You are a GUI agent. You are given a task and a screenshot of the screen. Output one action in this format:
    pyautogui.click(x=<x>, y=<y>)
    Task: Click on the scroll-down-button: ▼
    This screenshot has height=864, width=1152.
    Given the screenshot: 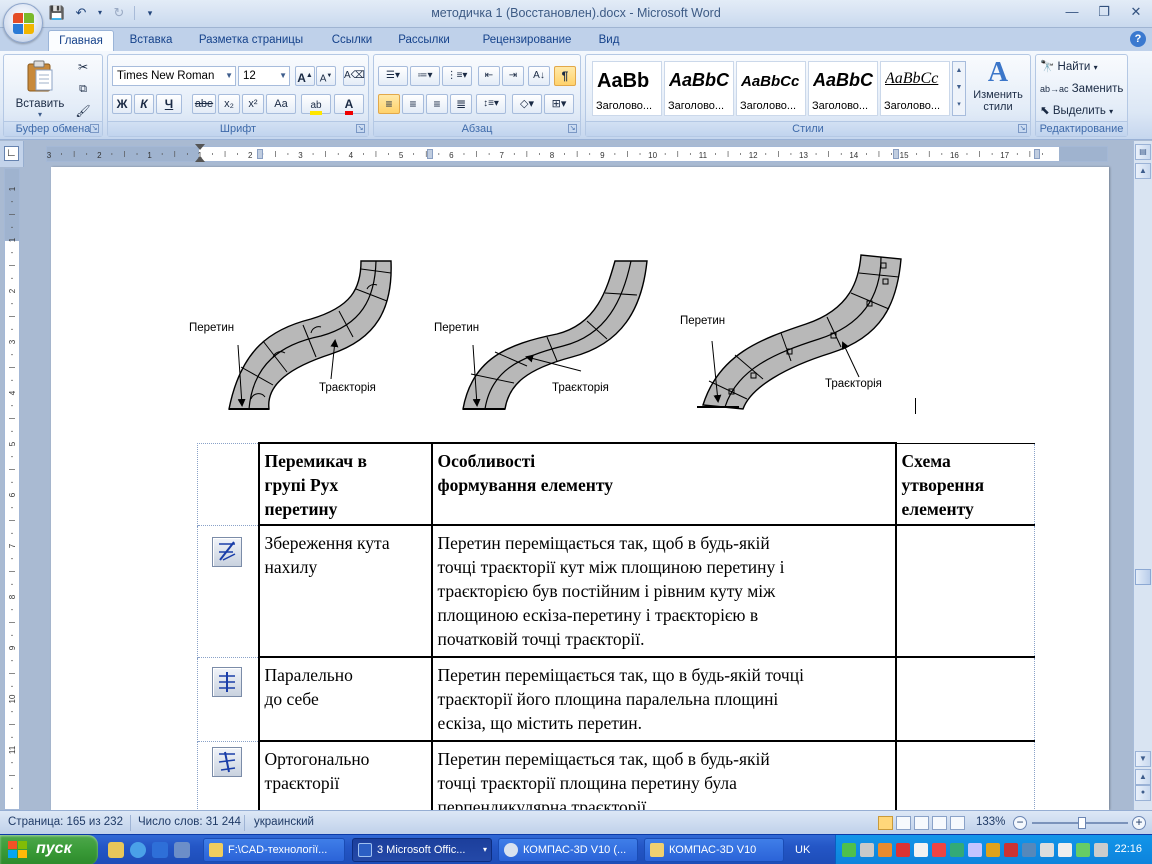 What is the action you would take?
    pyautogui.click(x=1143, y=759)
    